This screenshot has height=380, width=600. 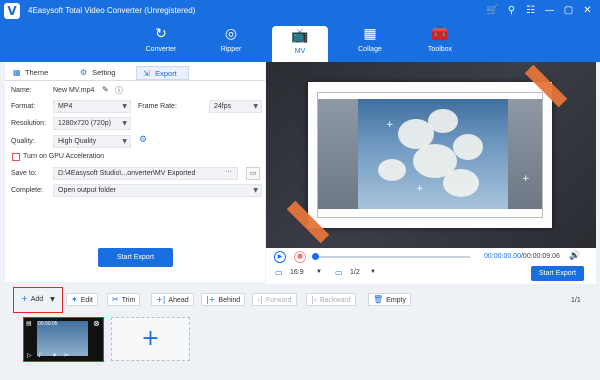 I want to click on behind-label: Behind, so click(x=229, y=300).